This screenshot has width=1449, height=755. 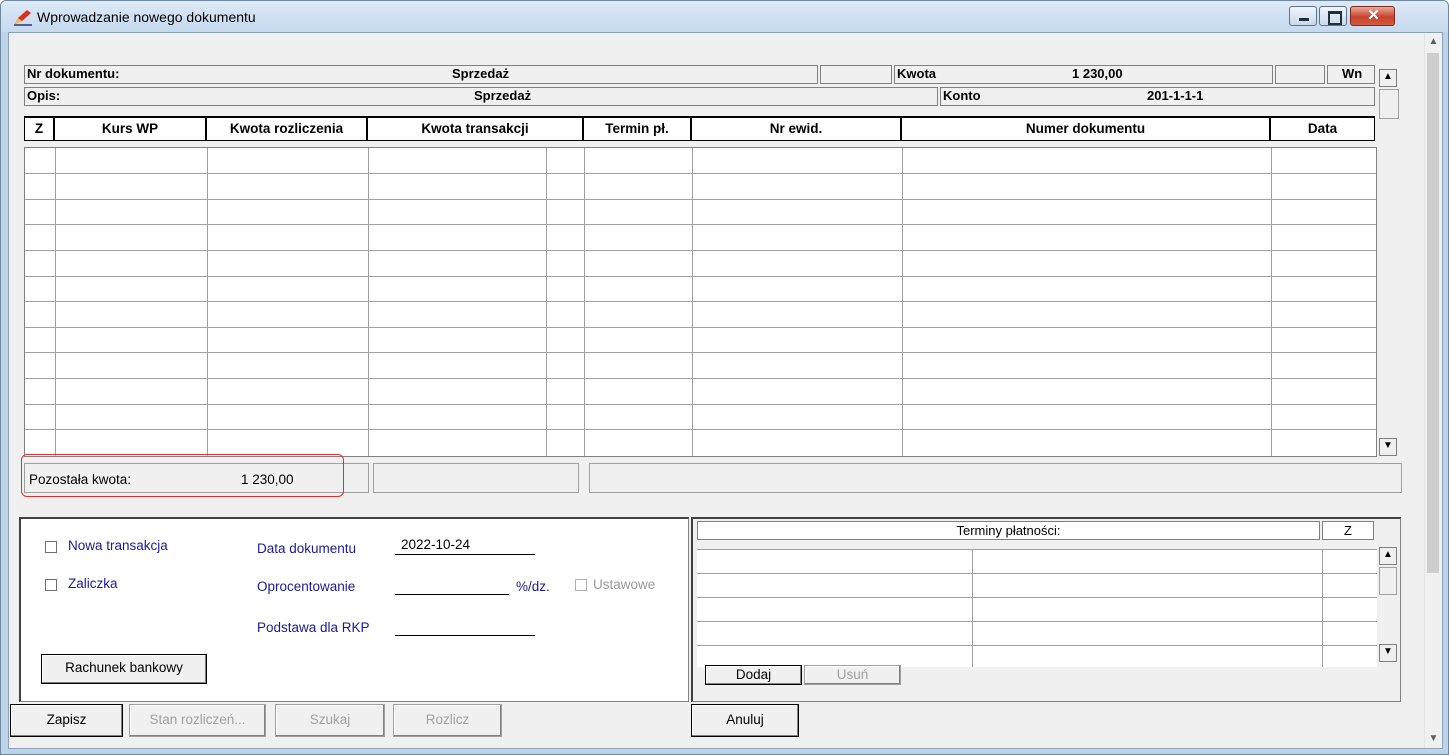 I want to click on col-header-kwota-transakcji: Kwota transakcji, so click(x=475, y=128).